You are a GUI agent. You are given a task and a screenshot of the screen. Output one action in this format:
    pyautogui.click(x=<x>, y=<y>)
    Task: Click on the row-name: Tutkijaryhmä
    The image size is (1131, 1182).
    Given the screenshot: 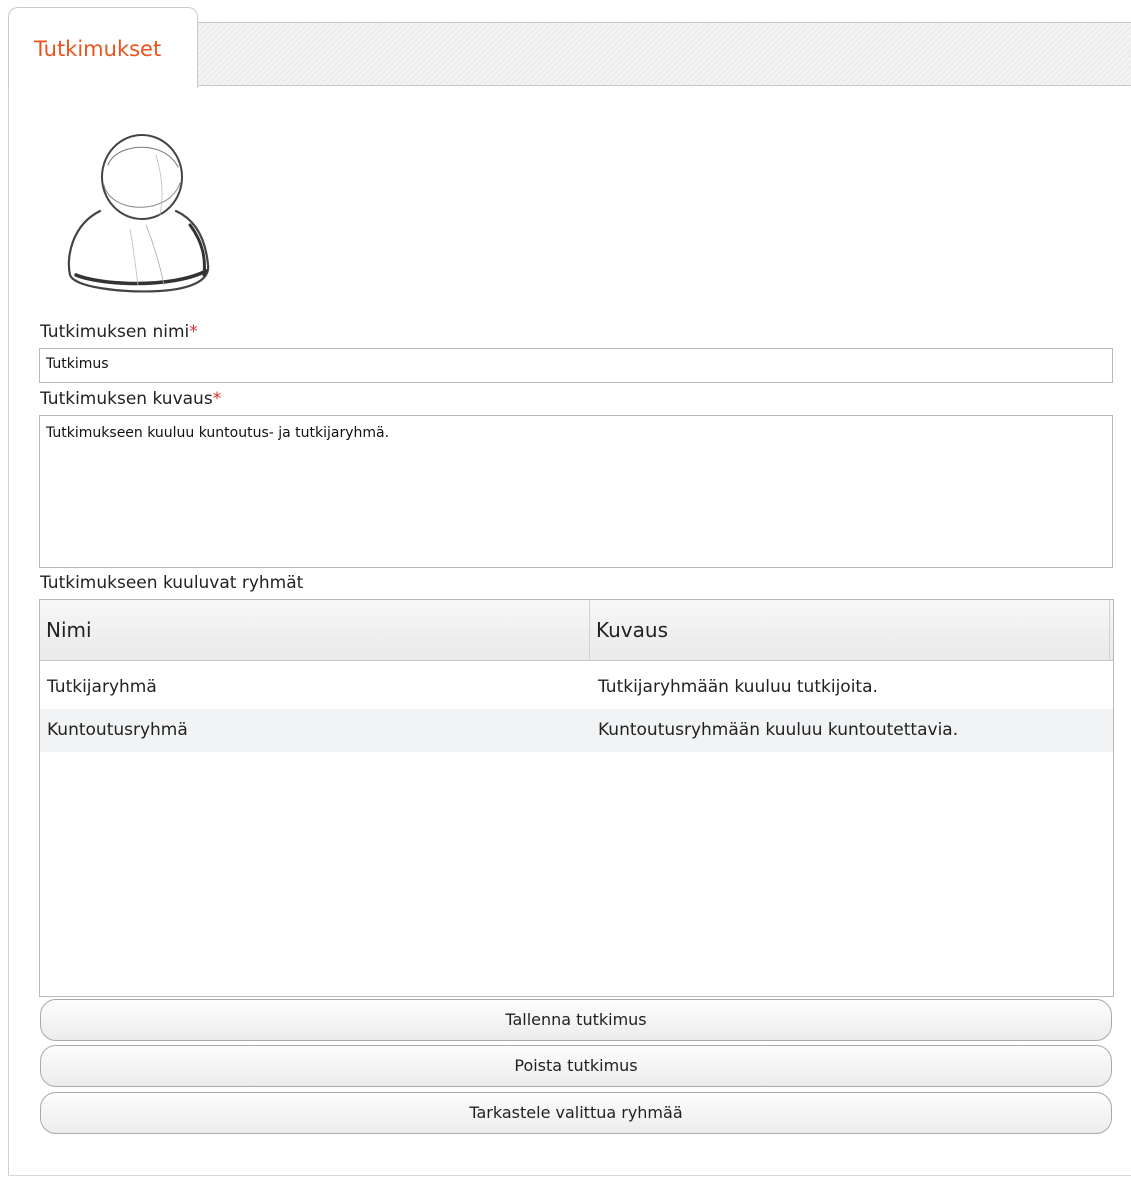 What is the action you would take?
    pyautogui.click(x=102, y=687)
    